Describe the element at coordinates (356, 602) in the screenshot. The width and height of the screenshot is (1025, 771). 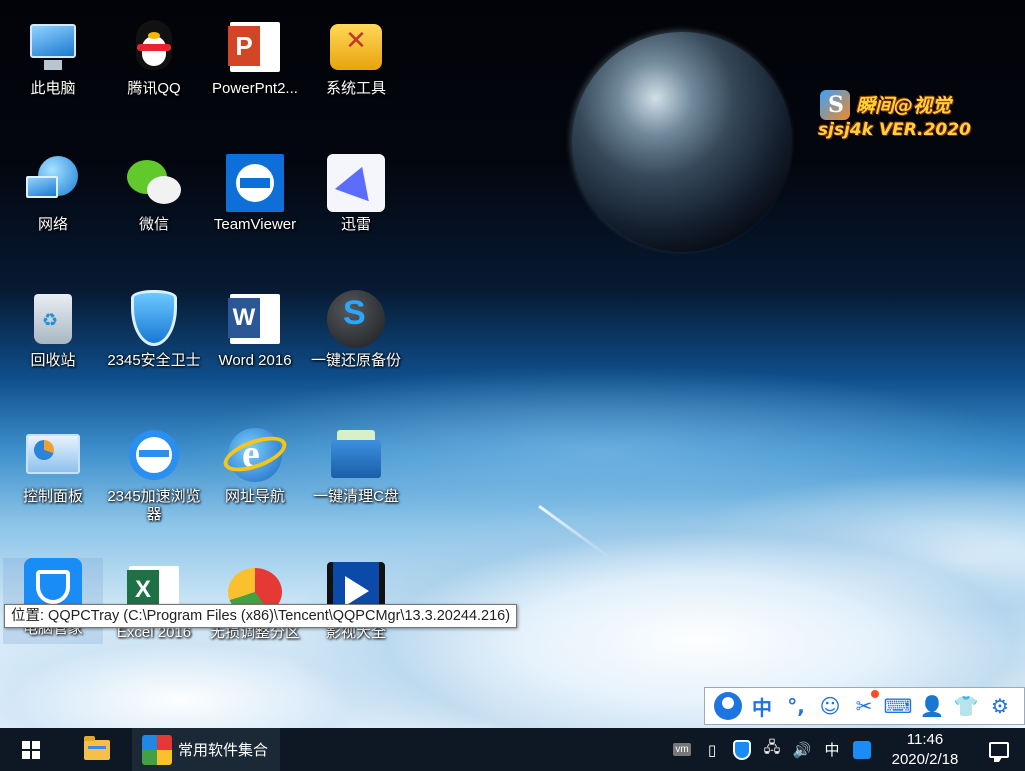
I see `desktop-icon-video: 影视大全` at that location.